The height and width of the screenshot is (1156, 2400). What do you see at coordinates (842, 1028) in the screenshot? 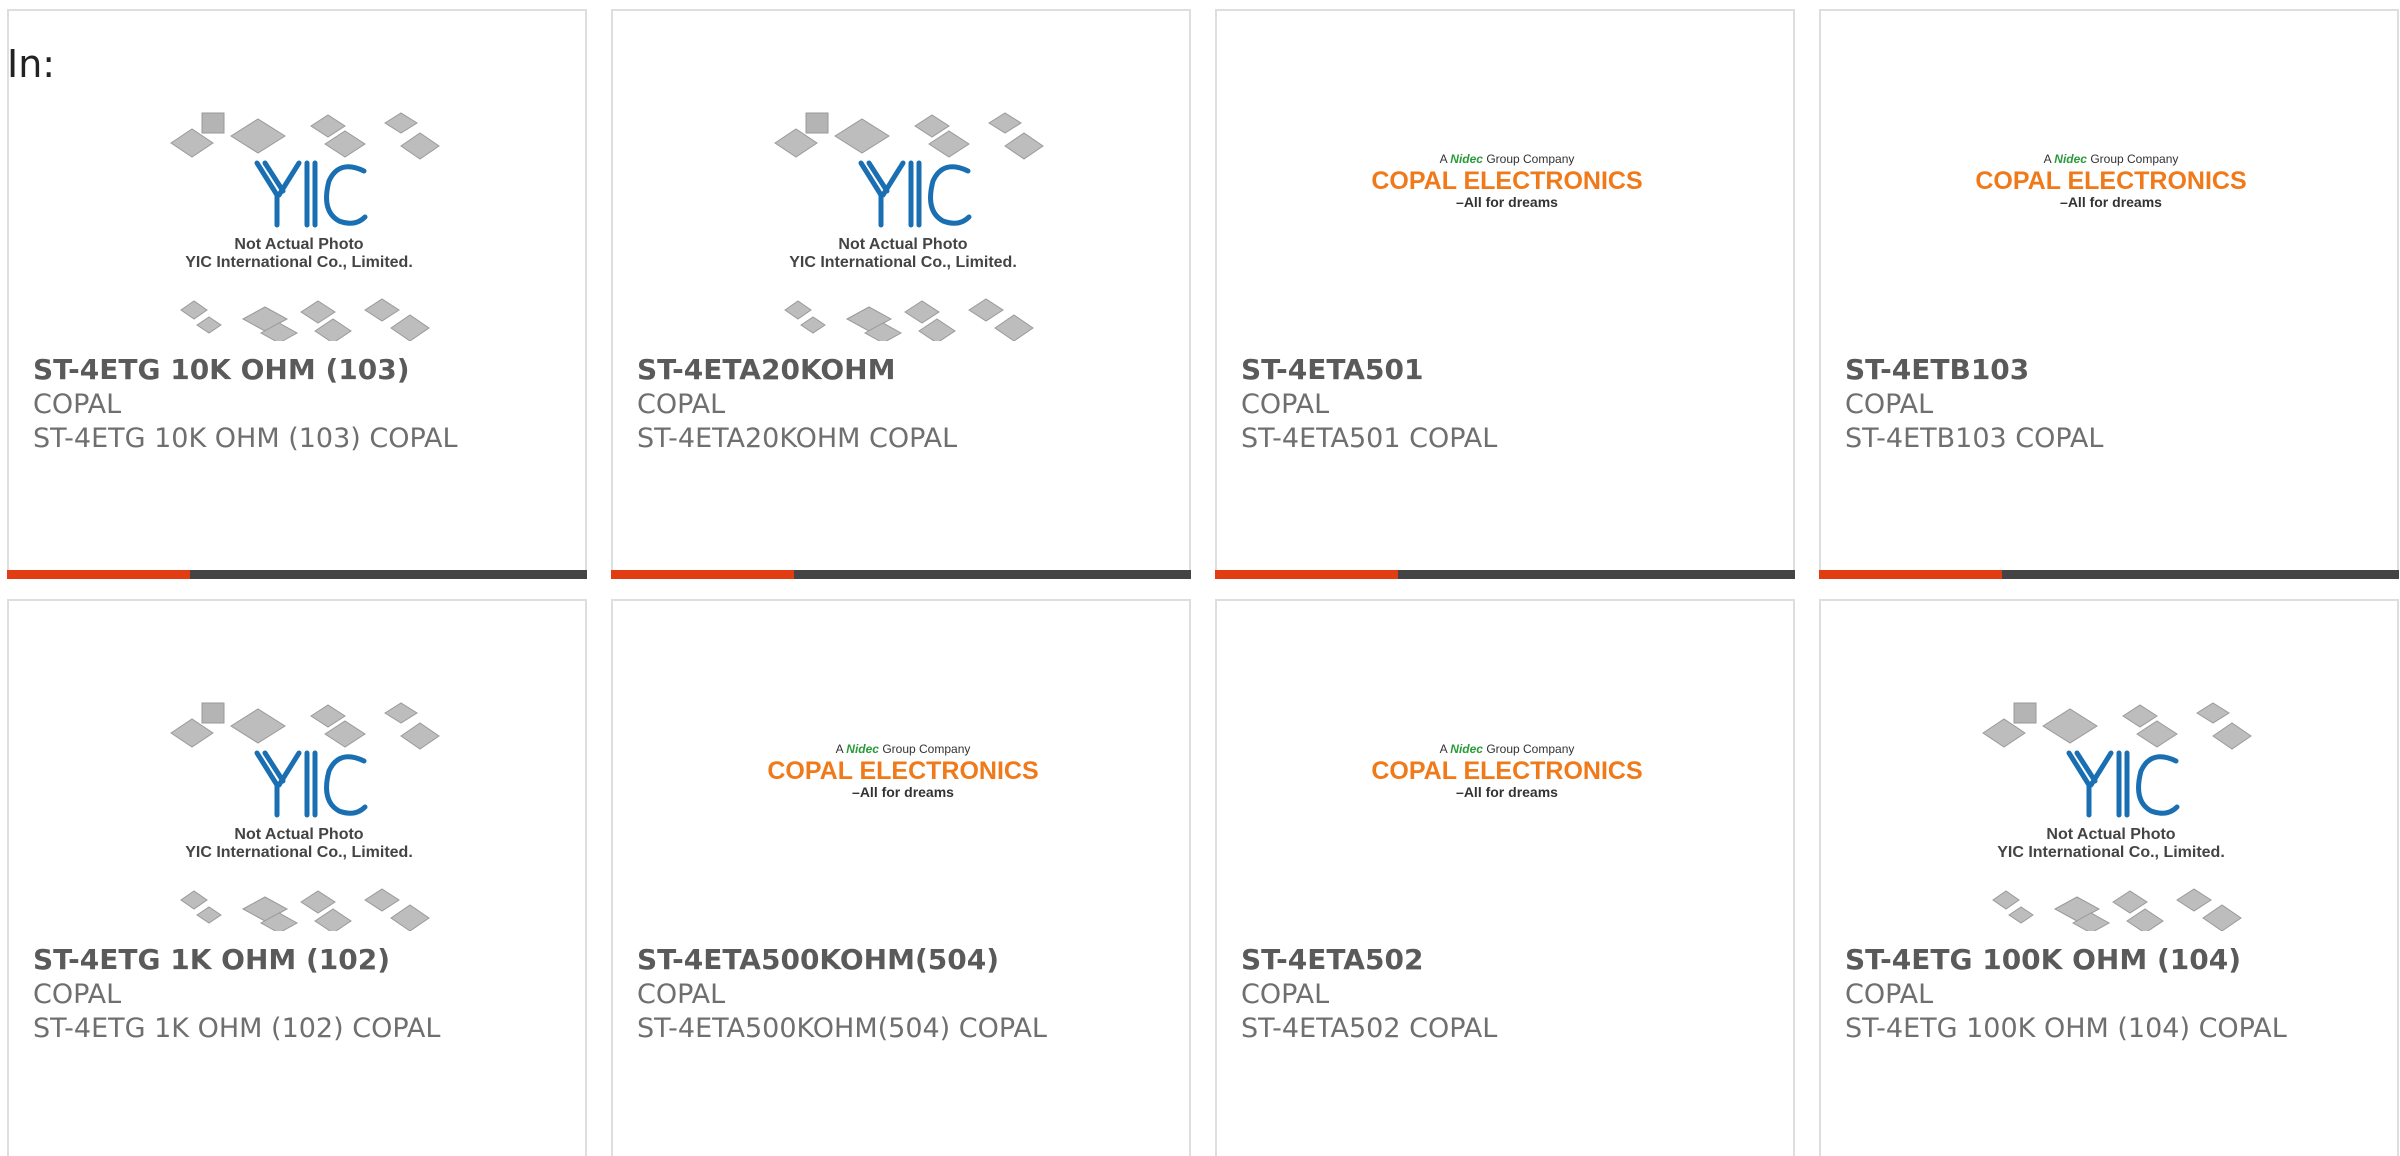
I see `product-description: ST-4ETA500KOHM(504) COPAL` at bounding box center [842, 1028].